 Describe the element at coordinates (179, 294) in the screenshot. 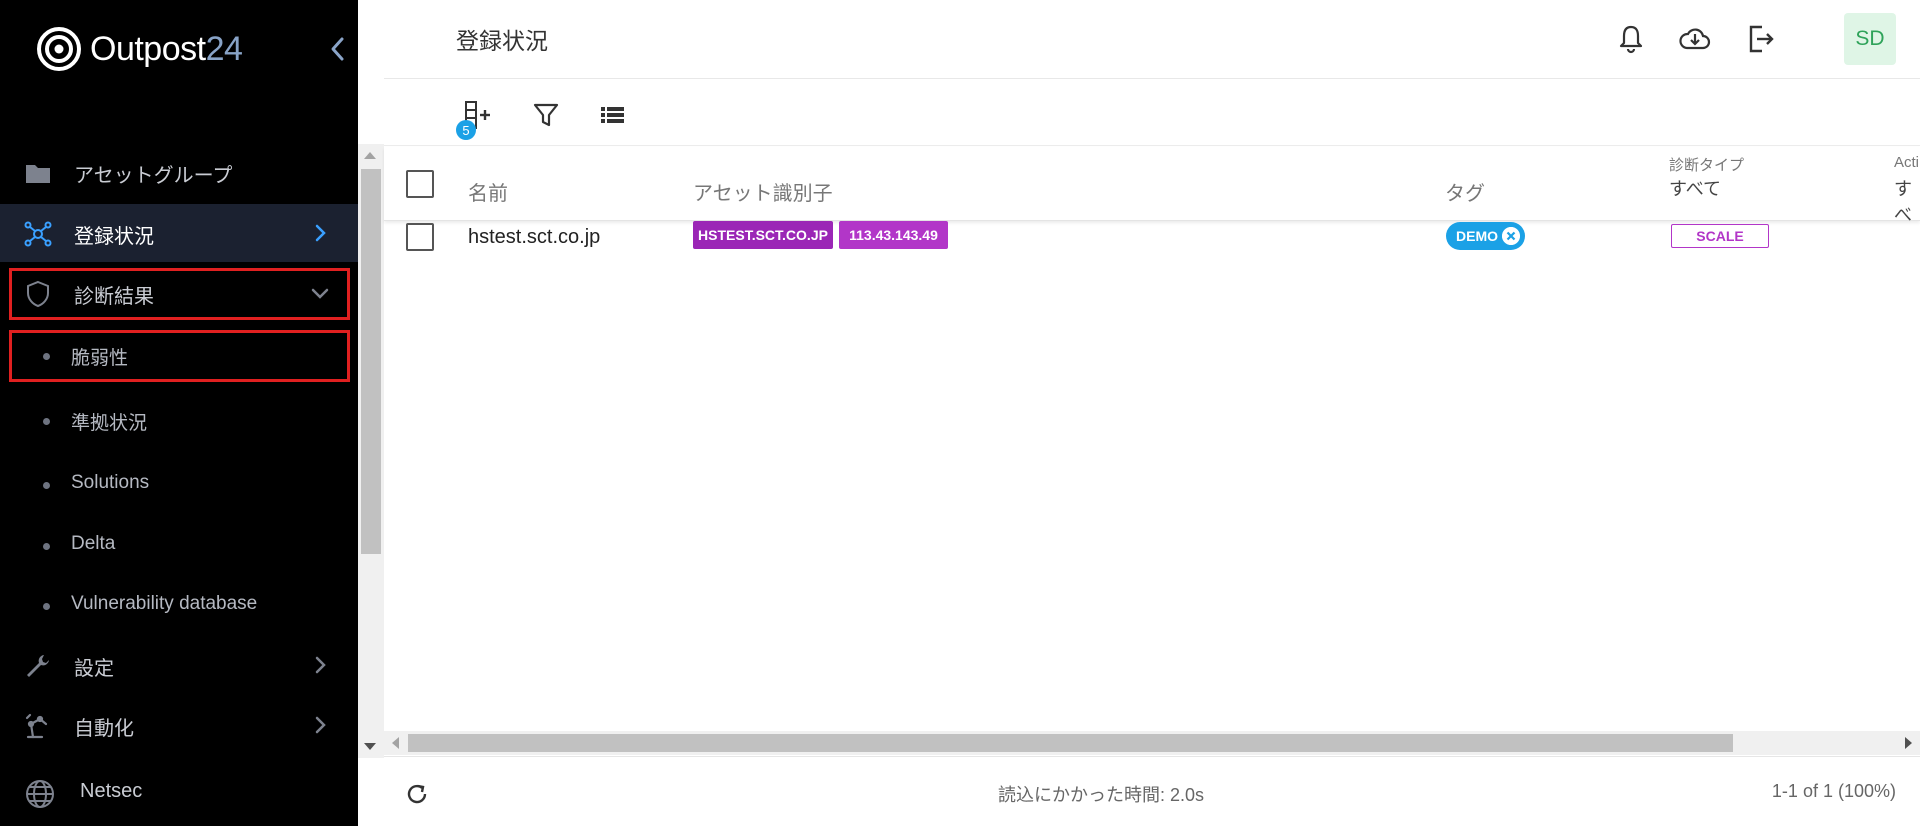

I see `highlight-box-diagnosis` at that location.